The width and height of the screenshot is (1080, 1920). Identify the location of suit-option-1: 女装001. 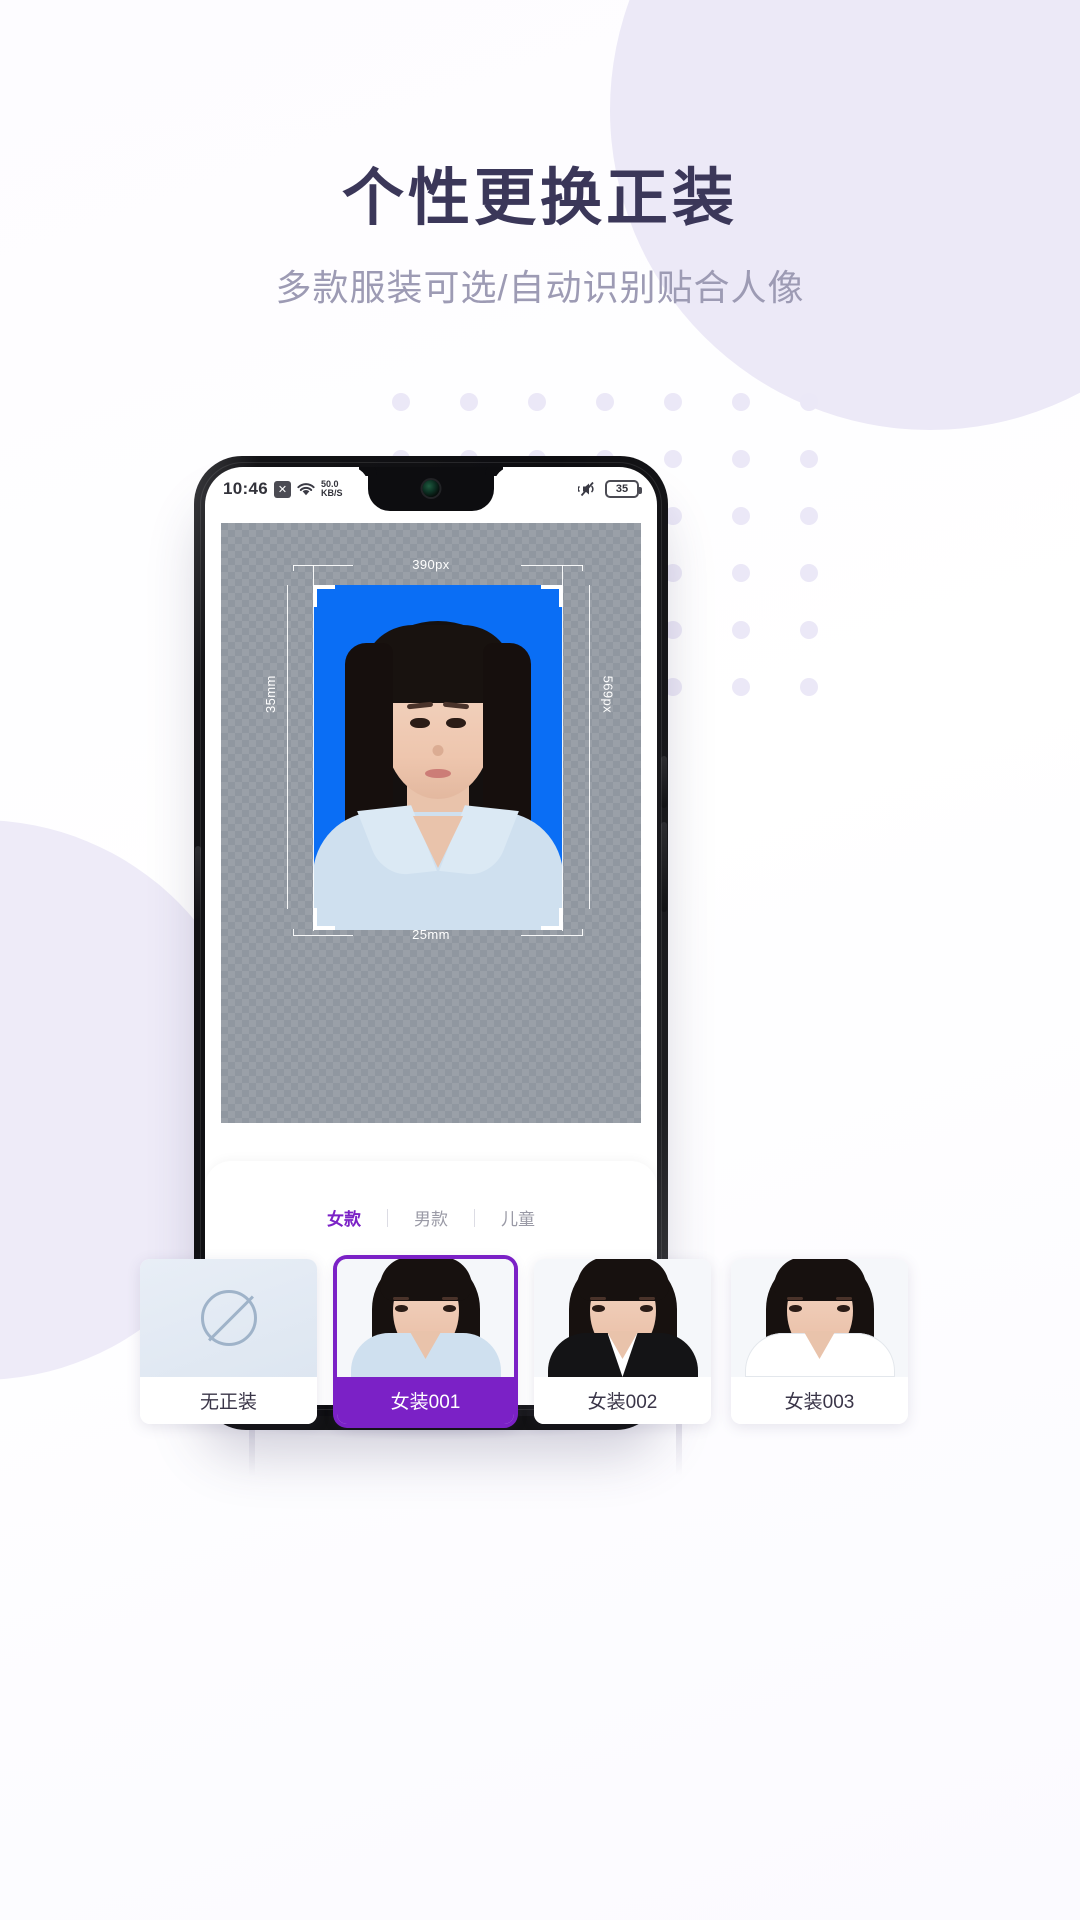
(425, 1341).